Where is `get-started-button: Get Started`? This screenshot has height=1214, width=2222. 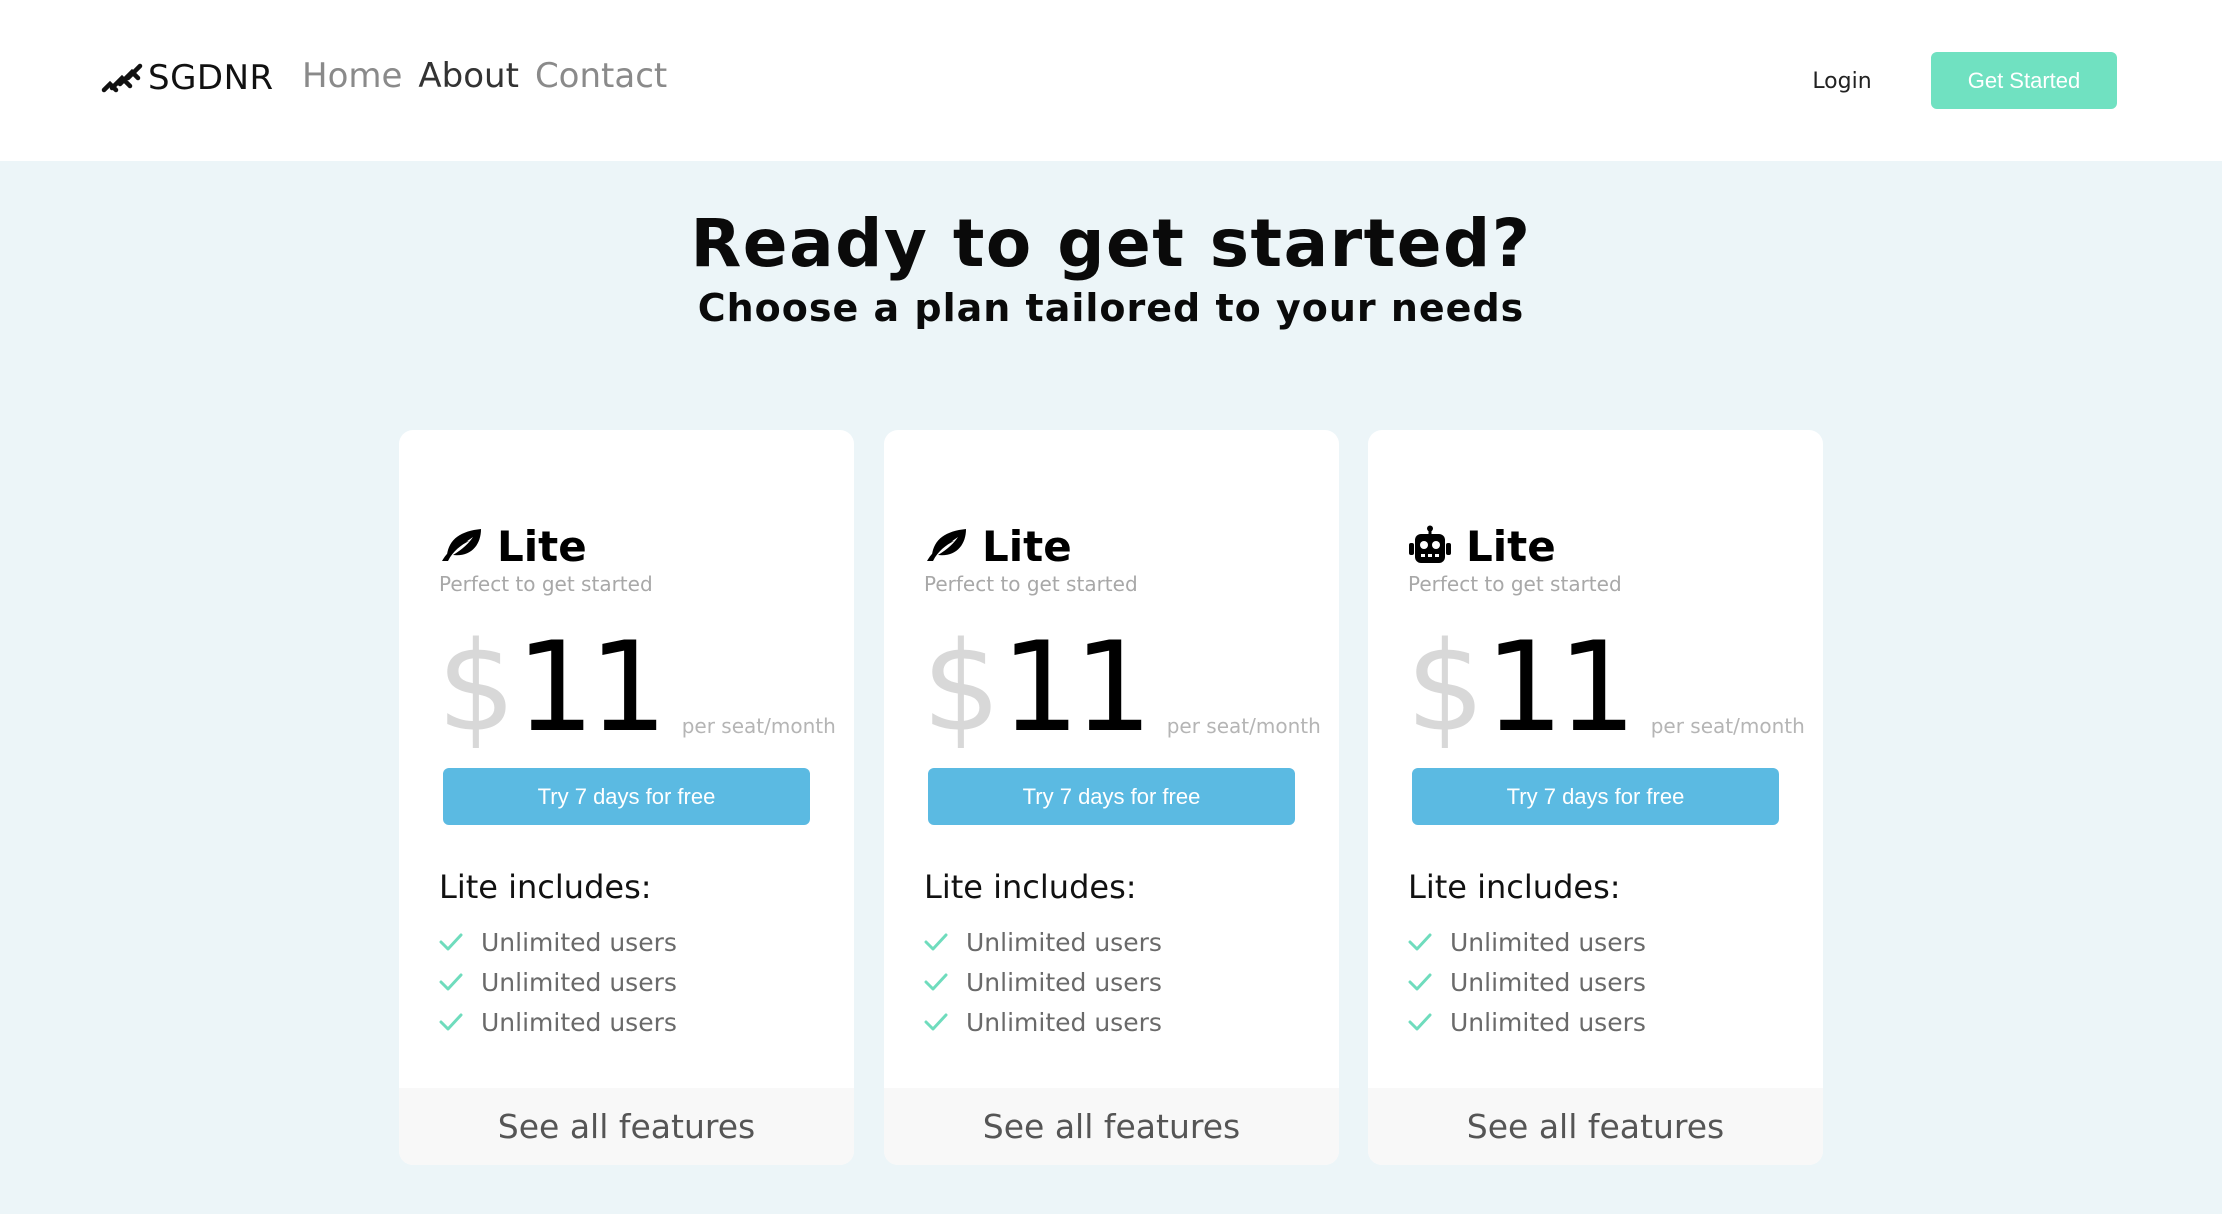
get-started-button: Get Started is located at coordinates (2024, 80).